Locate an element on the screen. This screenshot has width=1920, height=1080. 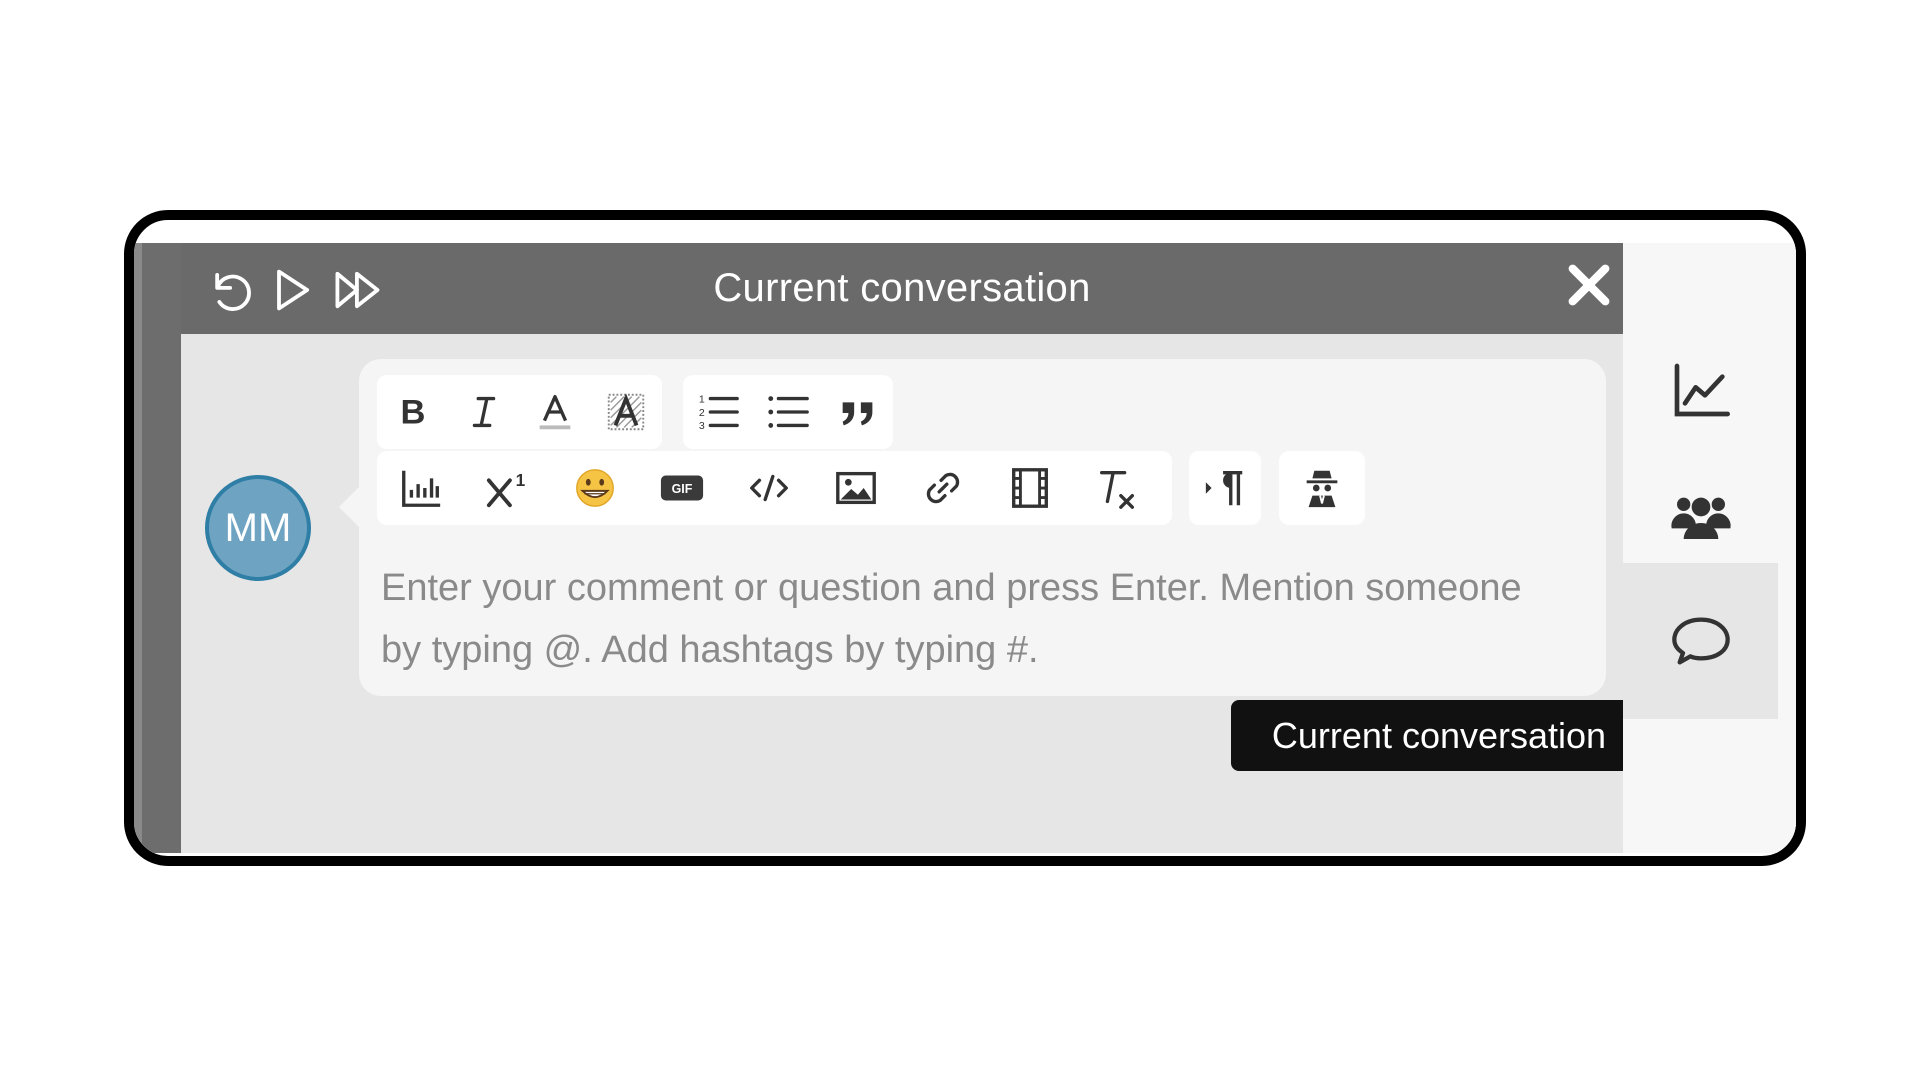
svg-text: B is located at coordinates (412, 413).